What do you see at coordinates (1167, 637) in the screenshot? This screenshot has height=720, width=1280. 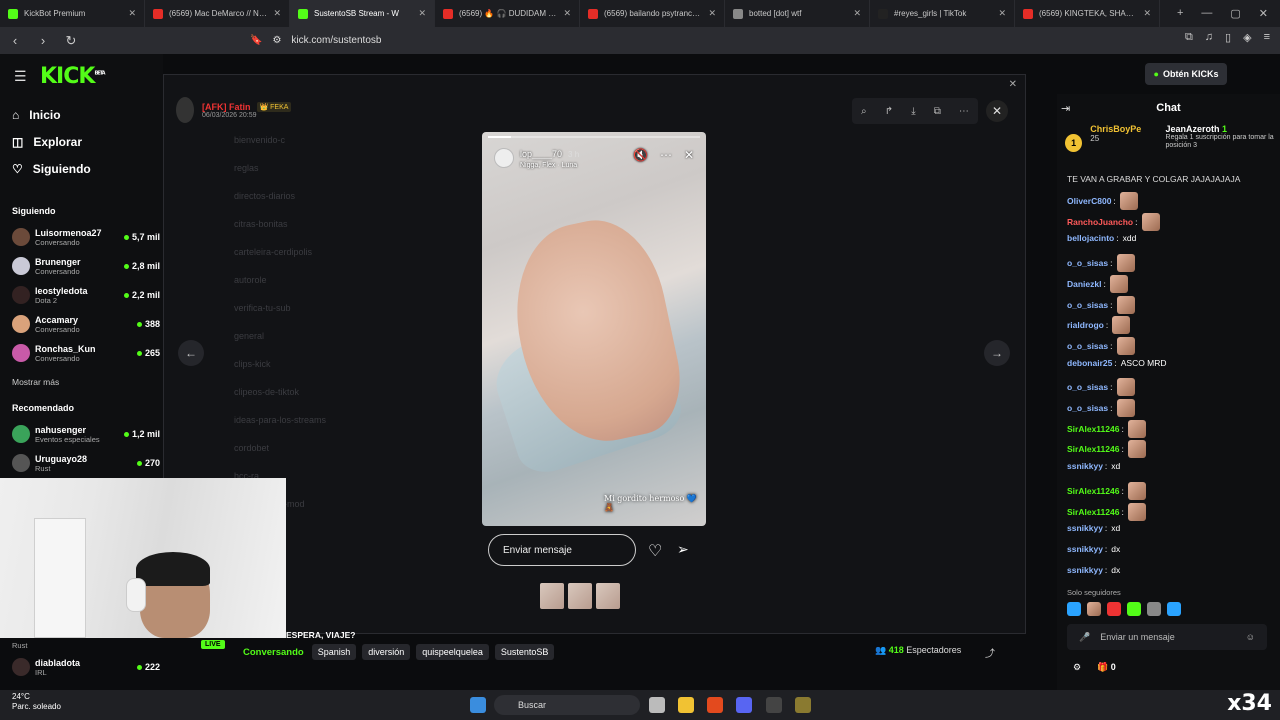 I see `chat-input: 🎤 Enviar un mensaje ☺` at bounding box center [1167, 637].